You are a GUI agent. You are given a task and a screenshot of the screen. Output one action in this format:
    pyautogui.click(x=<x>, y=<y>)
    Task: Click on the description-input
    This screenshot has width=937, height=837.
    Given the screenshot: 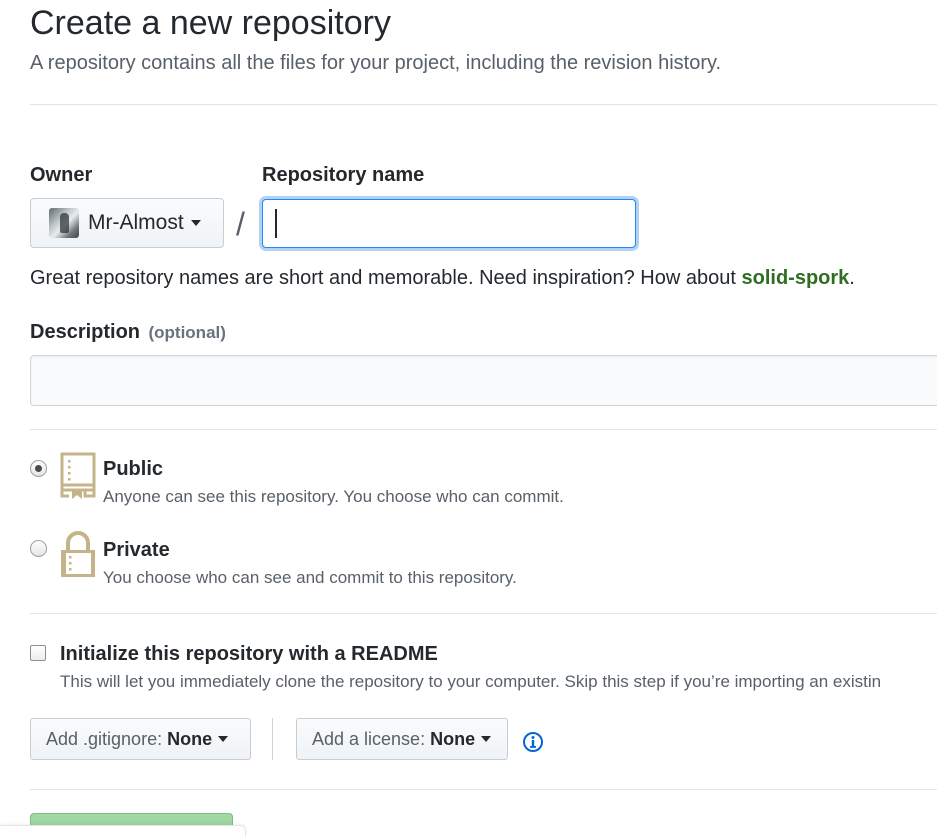 What is the action you would take?
    pyautogui.click(x=483, y=380)
    